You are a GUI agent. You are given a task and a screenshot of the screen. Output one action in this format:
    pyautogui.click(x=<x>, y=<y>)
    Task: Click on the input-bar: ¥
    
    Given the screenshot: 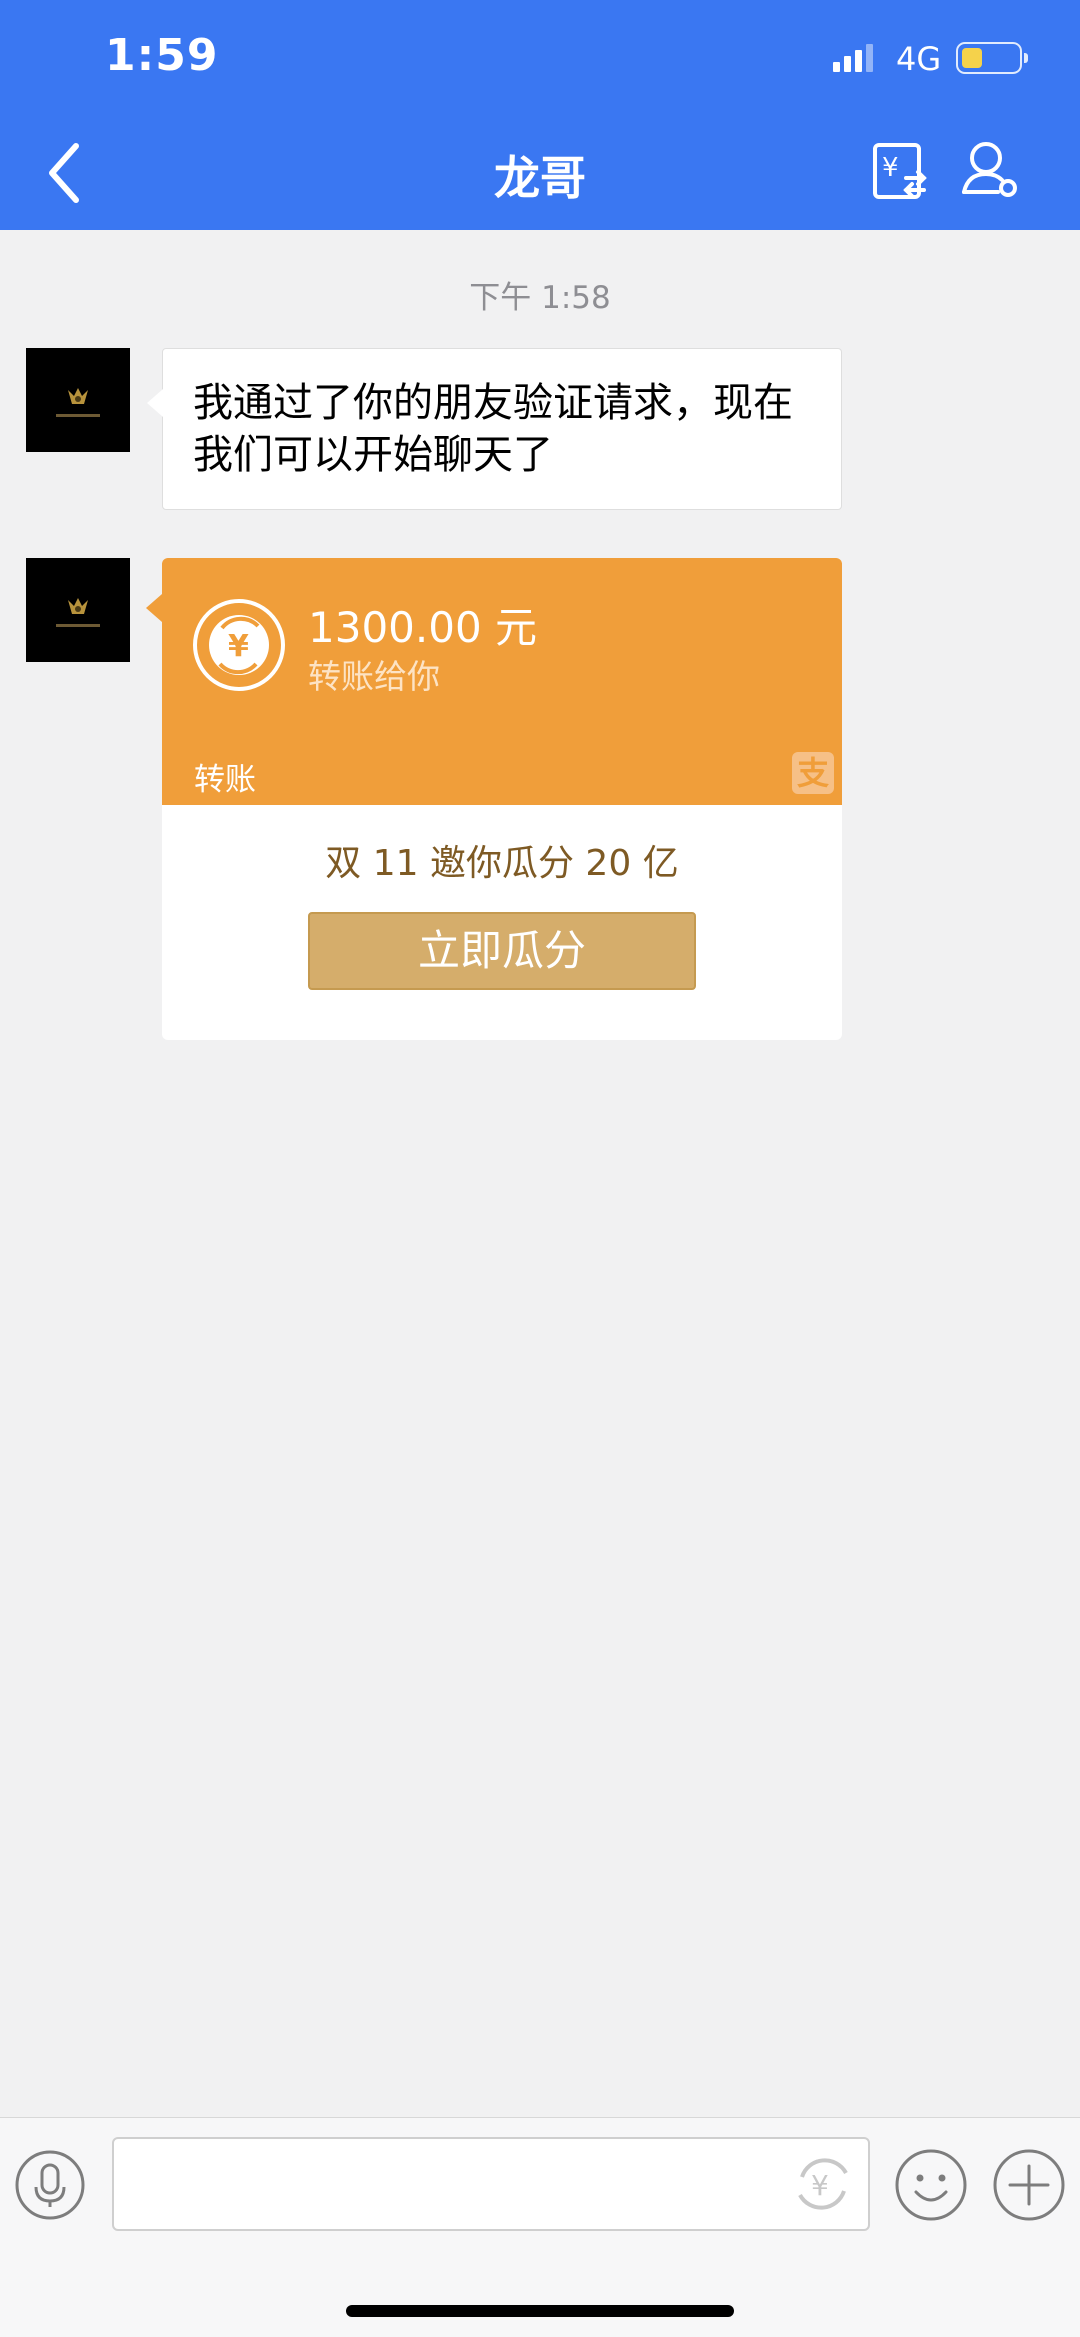 What is the action you would take?
    pyautogui.click(x=540, y=2227)
    